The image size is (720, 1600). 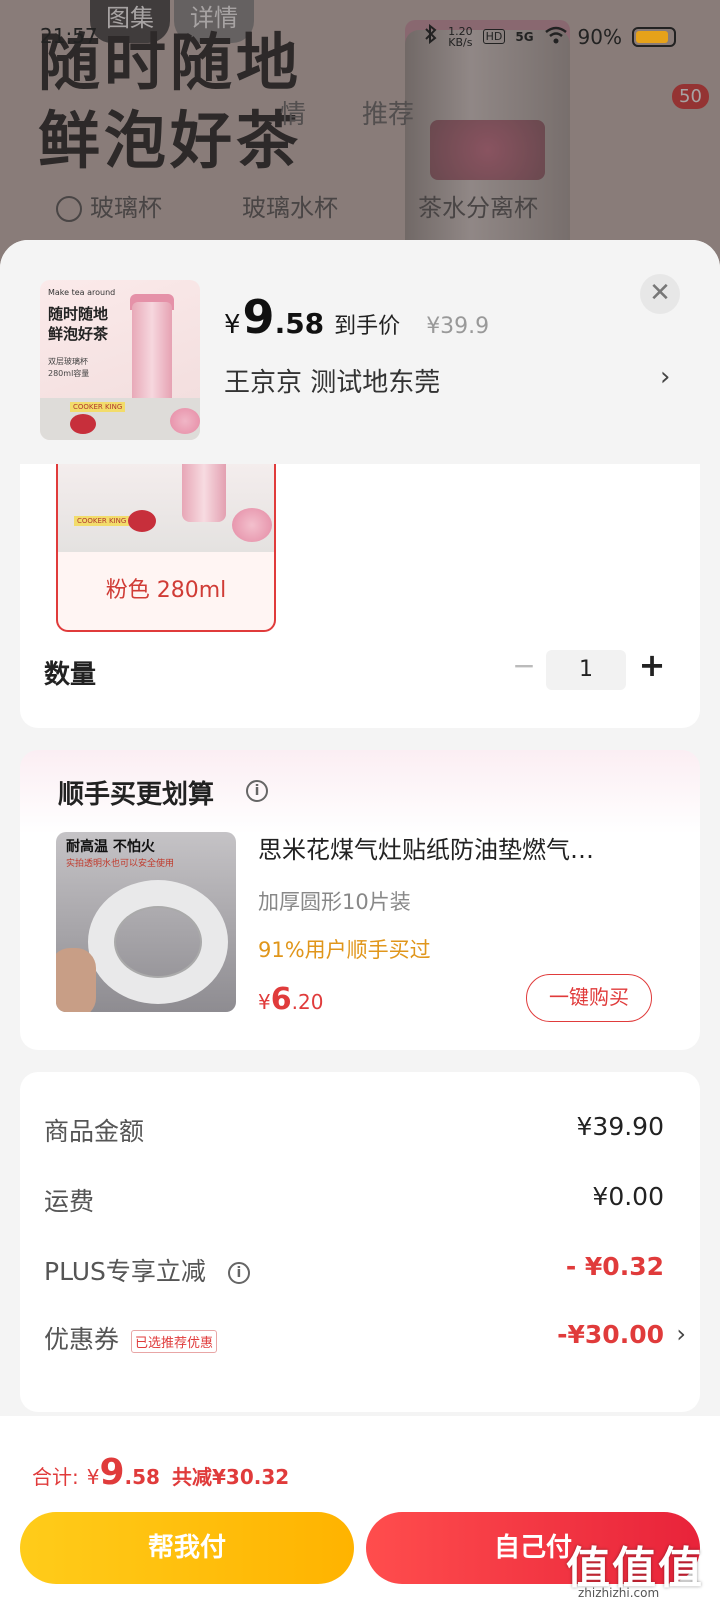 What do you see at coordinates (136, 795) in the screenshot?
I see `recommend-title: 顺手买更划算` at bounding box center [136, 795].